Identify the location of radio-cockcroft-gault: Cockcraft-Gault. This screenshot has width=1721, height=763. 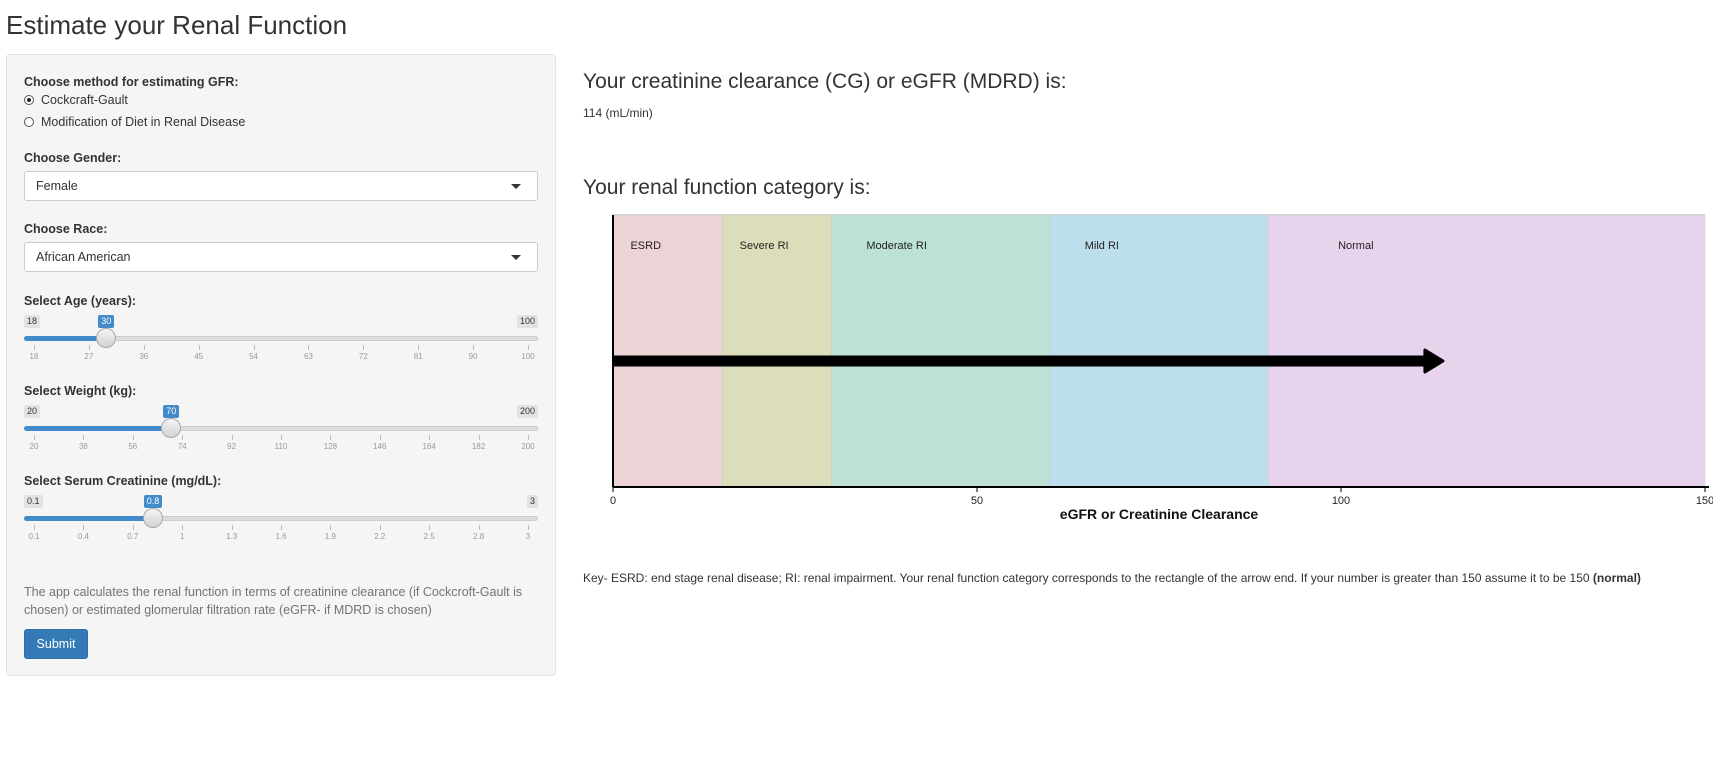
(76, 100).